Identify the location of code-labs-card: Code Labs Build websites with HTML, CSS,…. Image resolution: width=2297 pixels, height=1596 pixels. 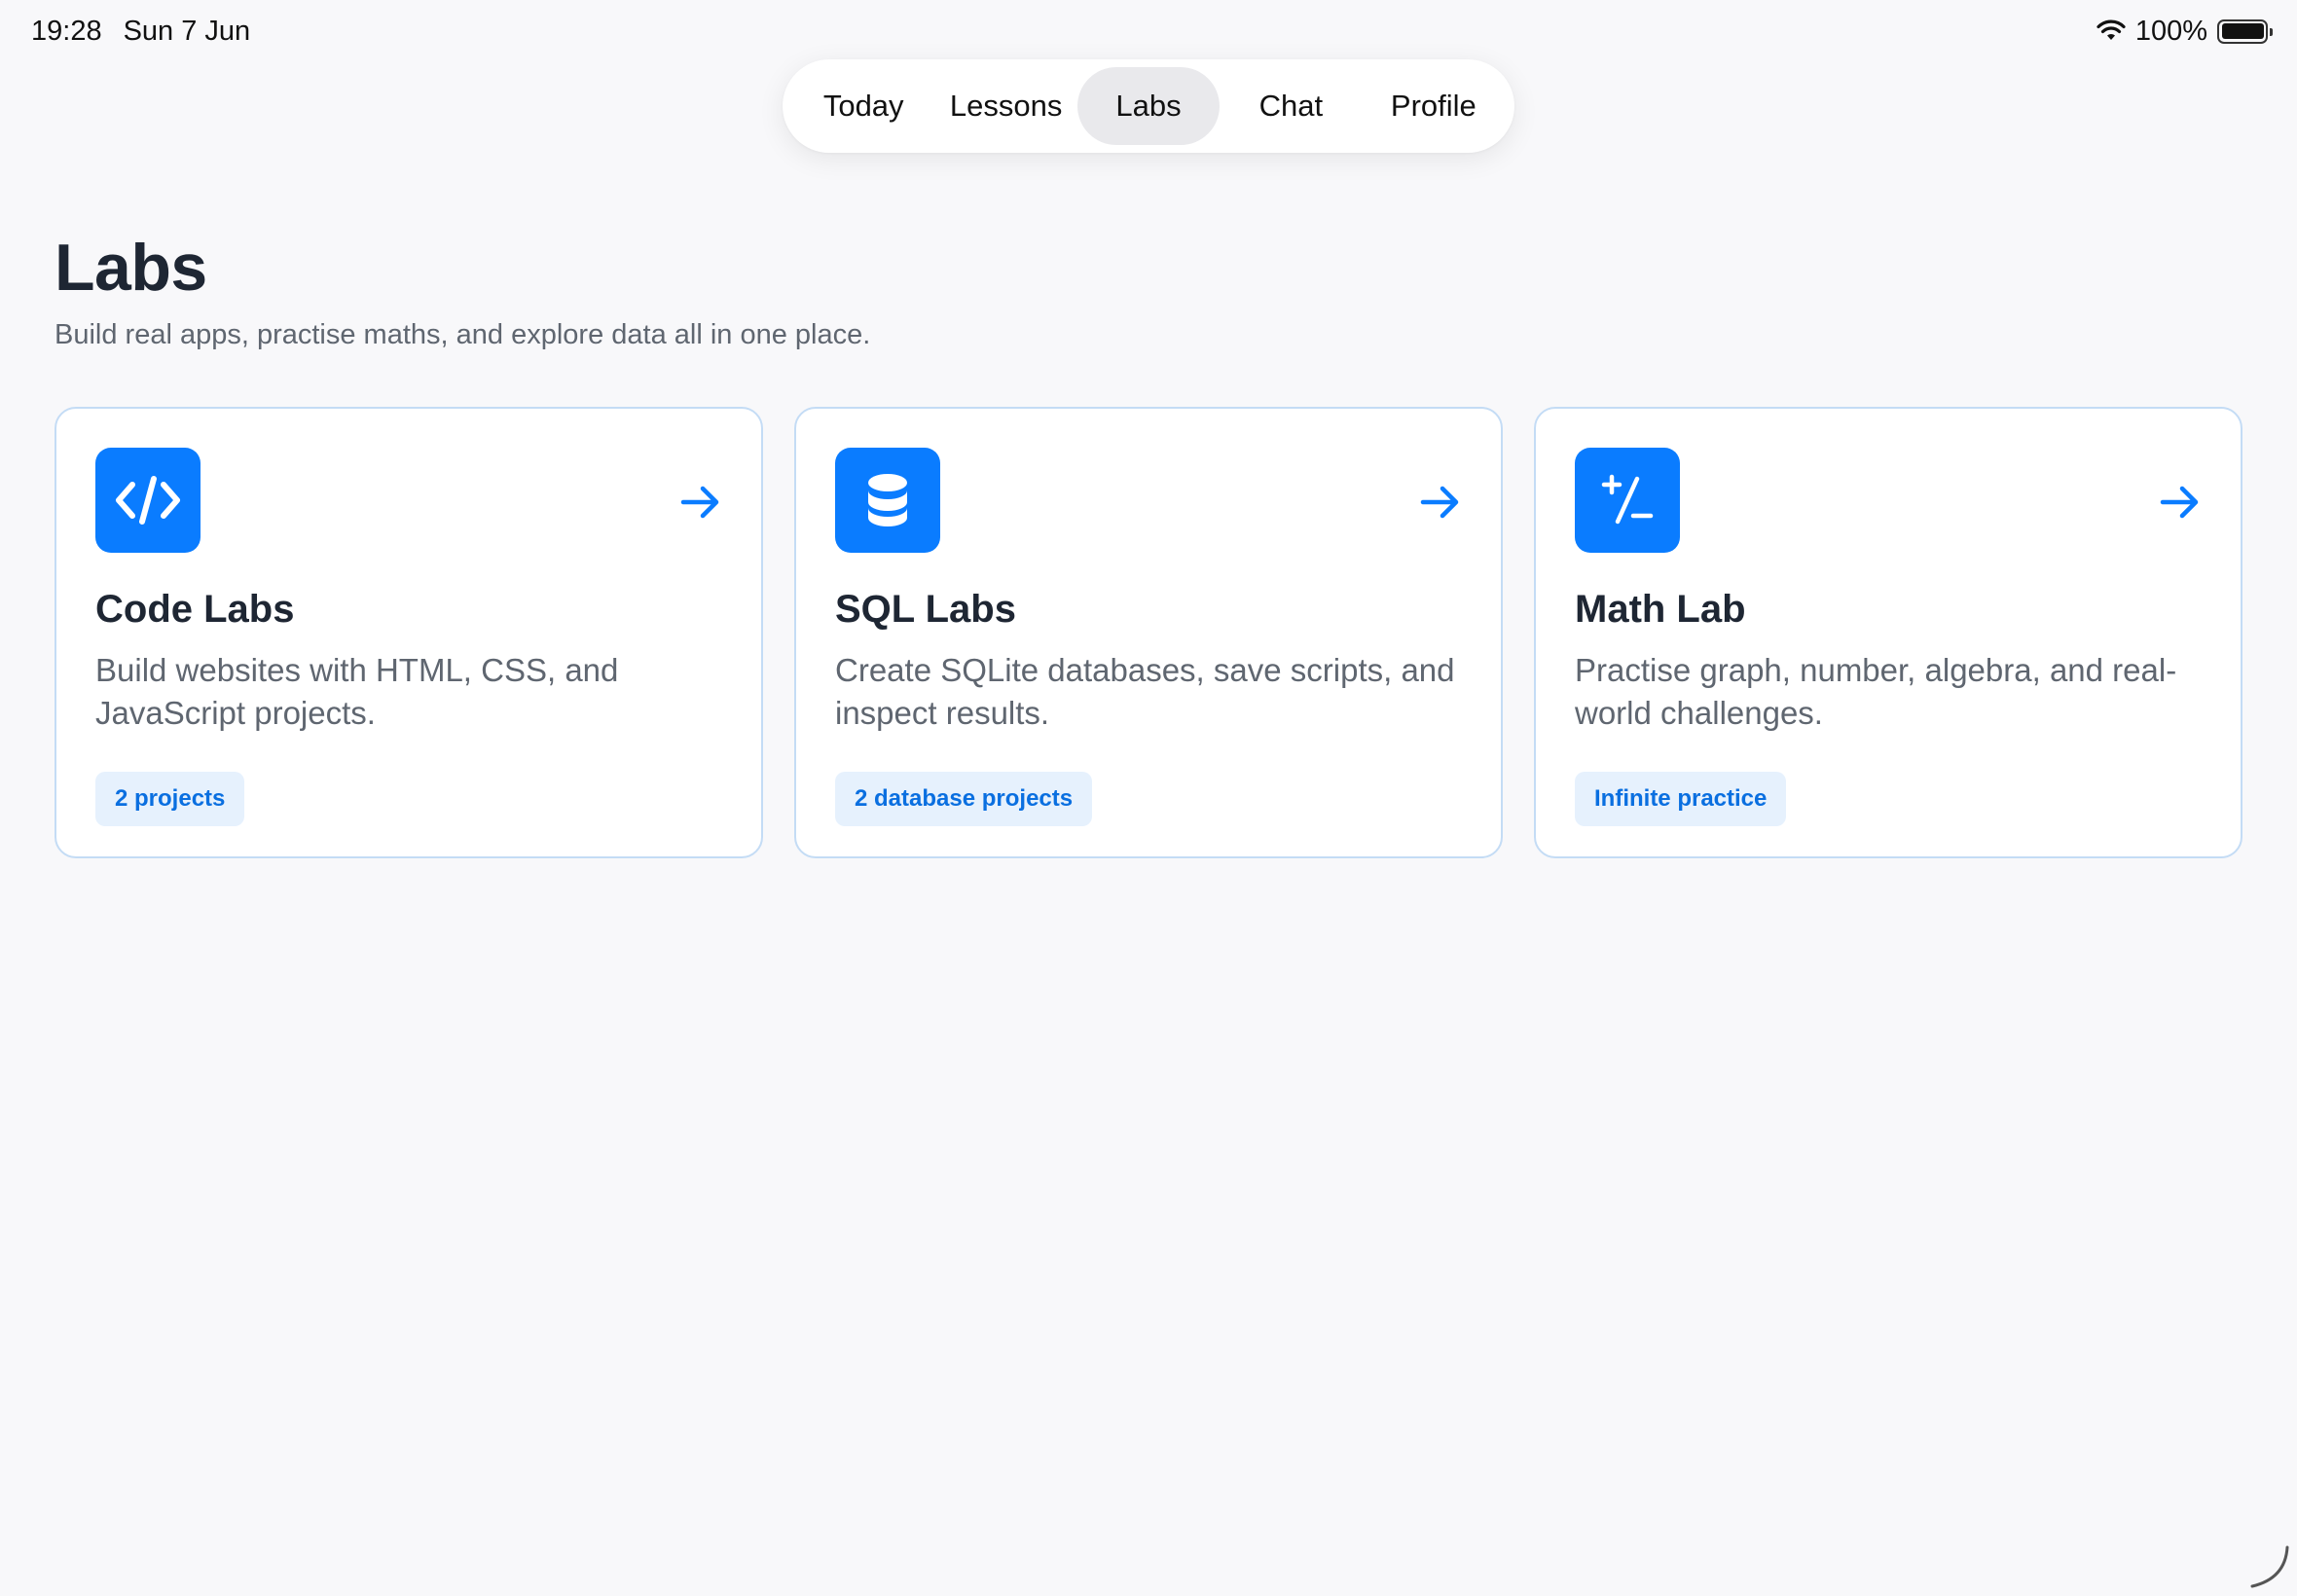
(409, 632).